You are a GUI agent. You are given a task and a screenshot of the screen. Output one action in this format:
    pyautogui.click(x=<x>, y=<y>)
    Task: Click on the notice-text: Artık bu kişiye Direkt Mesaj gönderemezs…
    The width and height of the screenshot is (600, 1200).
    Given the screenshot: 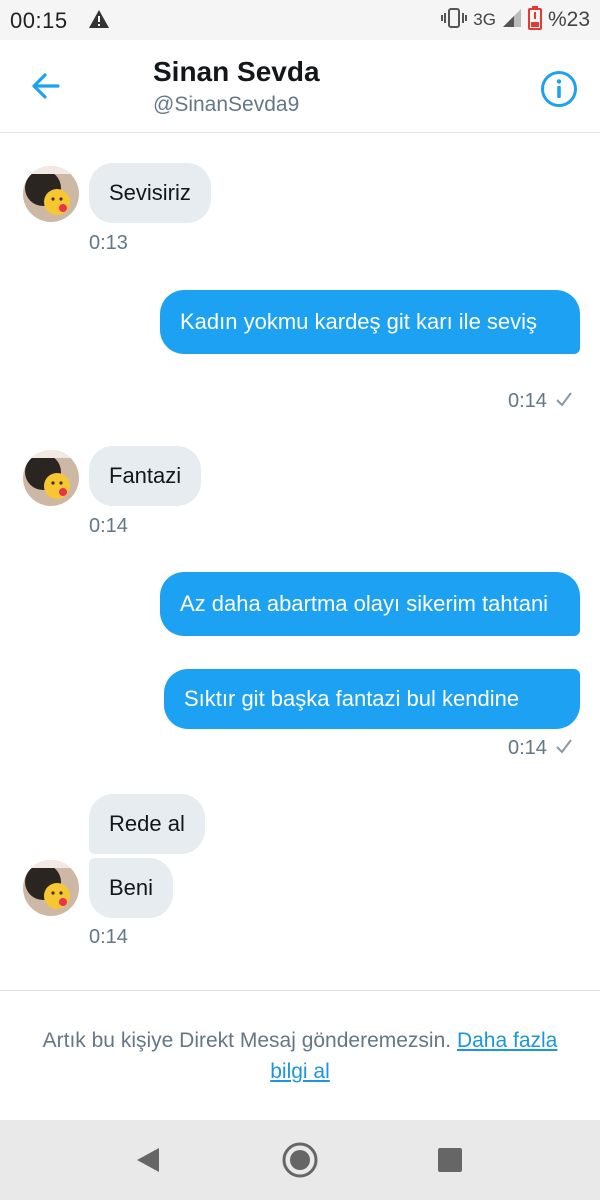 What is the action you would take?
    pyautogui.click(x=249, y=1040)
    